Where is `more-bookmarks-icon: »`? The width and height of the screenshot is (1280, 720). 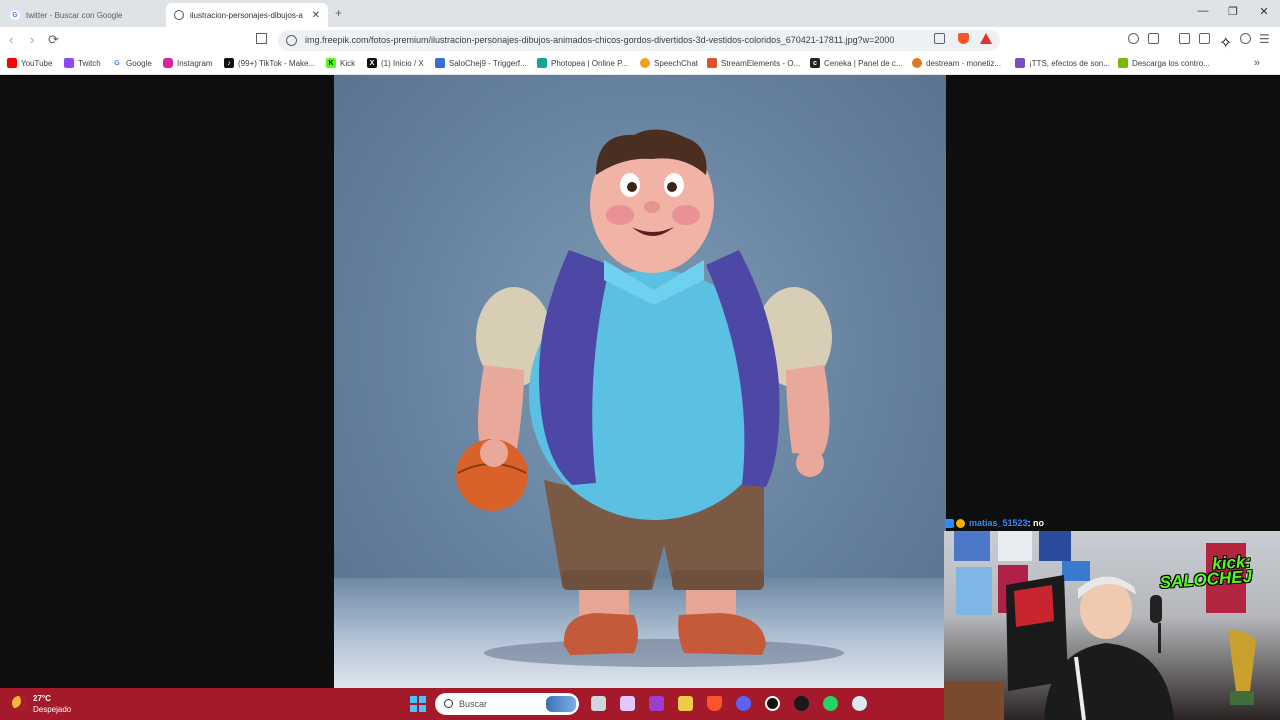
more-bookmarks-icon: » is located at coordinates (1257, 63).